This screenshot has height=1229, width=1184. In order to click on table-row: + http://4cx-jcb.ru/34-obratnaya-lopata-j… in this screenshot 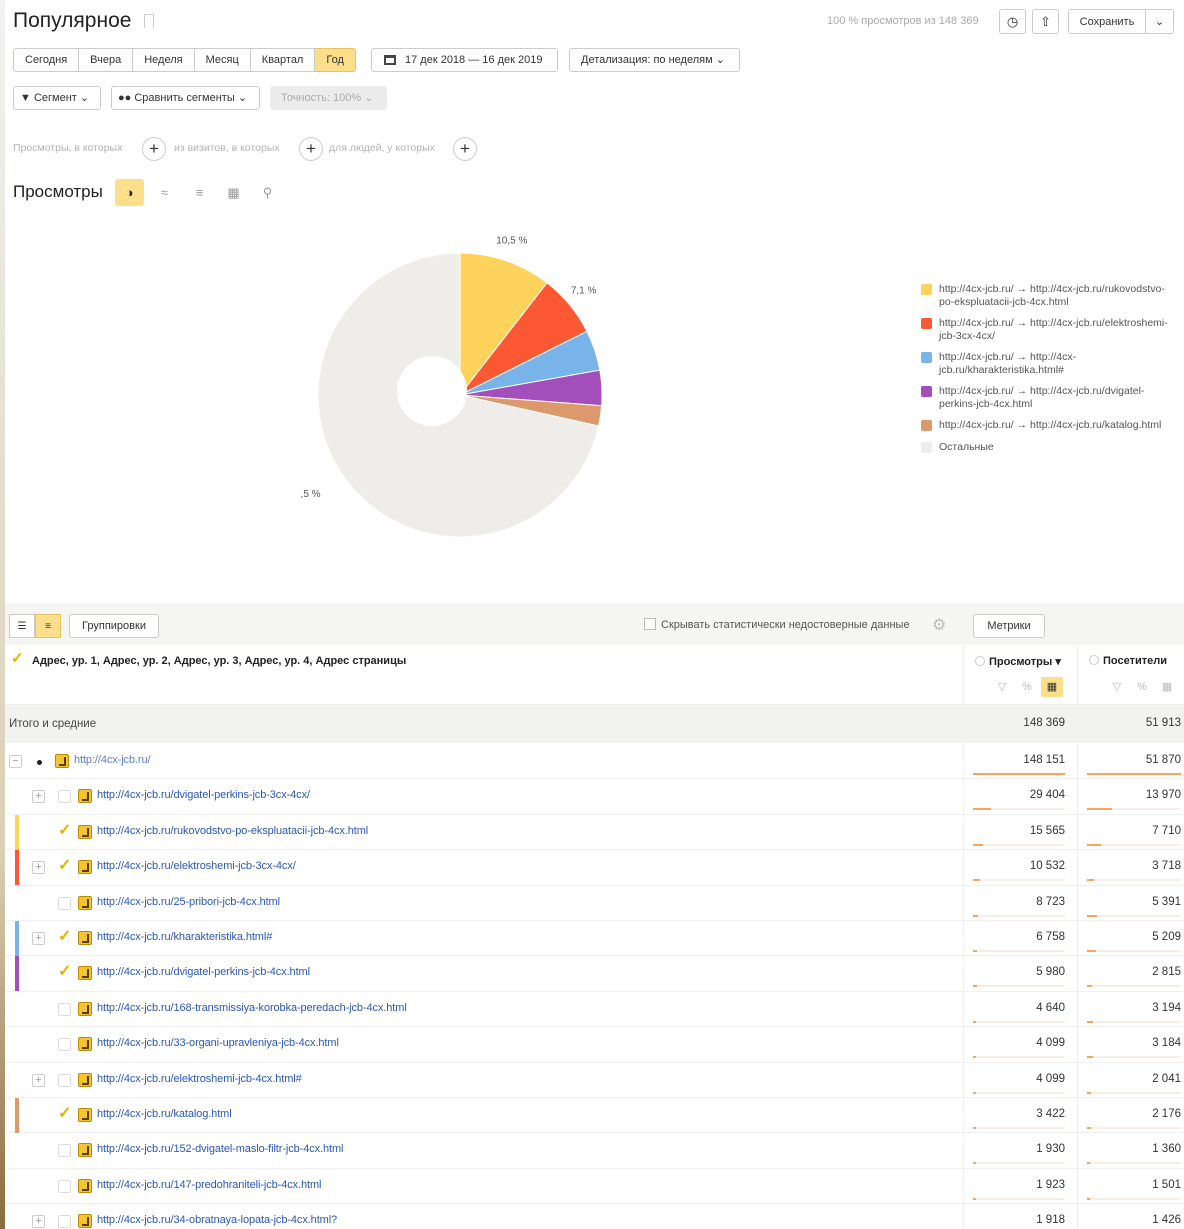, I will do `click(594, 1216)`.